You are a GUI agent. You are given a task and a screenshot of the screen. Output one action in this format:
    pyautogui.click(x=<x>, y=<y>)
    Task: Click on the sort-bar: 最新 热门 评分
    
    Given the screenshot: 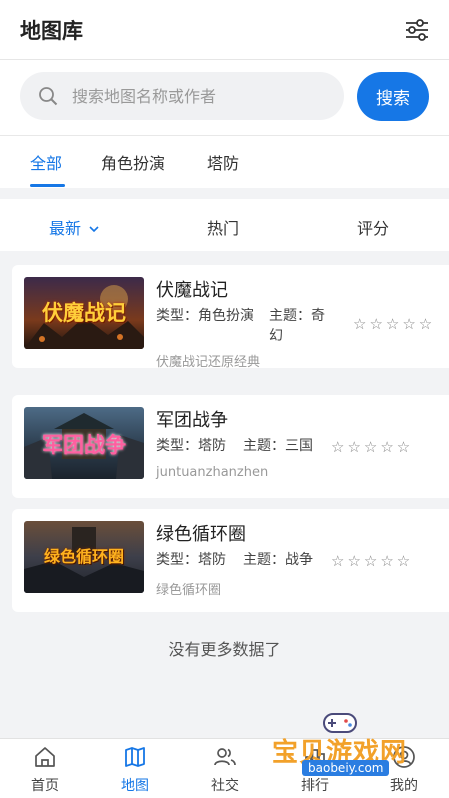 What is the action you would take?
    pyautogui.click(x=224, y=225)
    